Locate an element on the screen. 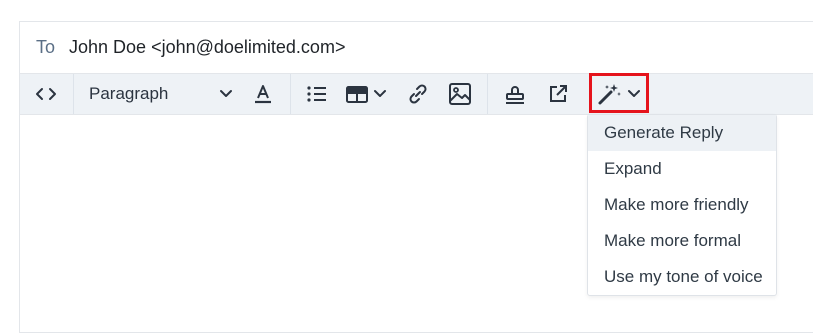 This screenshot has height=333, width=813. bulleted-list-icon is located at coordinates (316, 94).